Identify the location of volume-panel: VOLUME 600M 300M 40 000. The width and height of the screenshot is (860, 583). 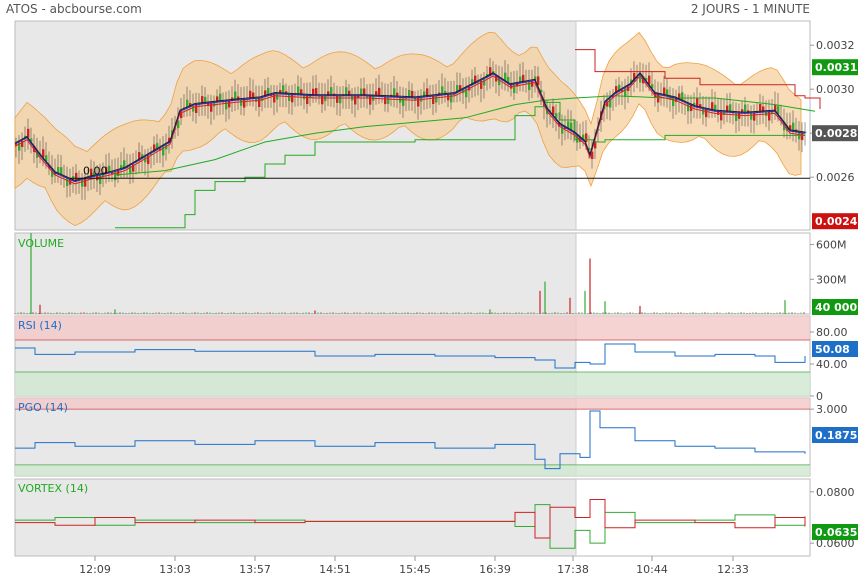
(436, 273).